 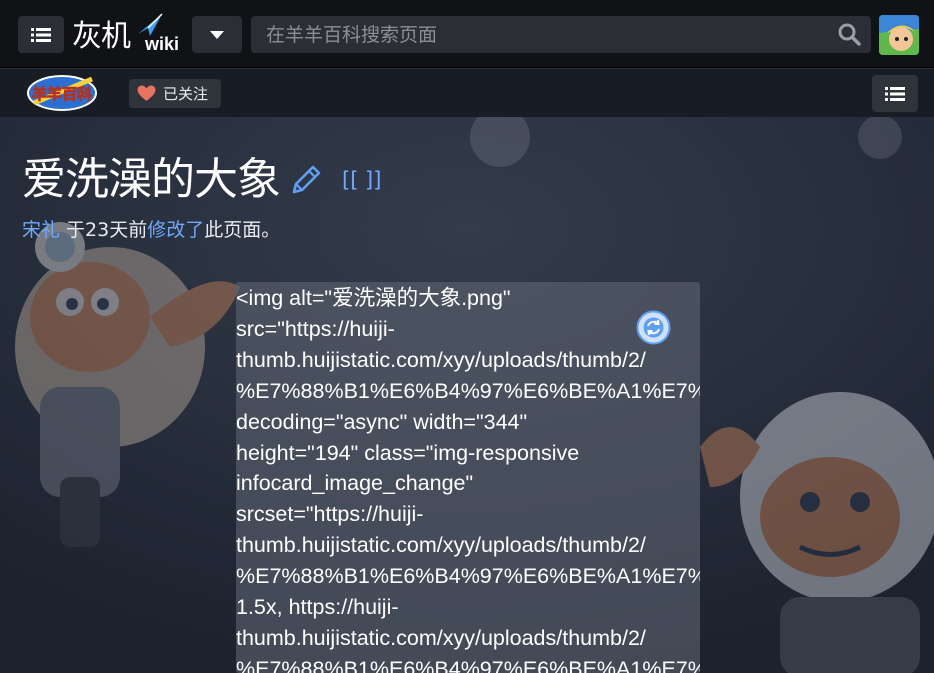 I want to click on search-box, so click(x=561, y=34).